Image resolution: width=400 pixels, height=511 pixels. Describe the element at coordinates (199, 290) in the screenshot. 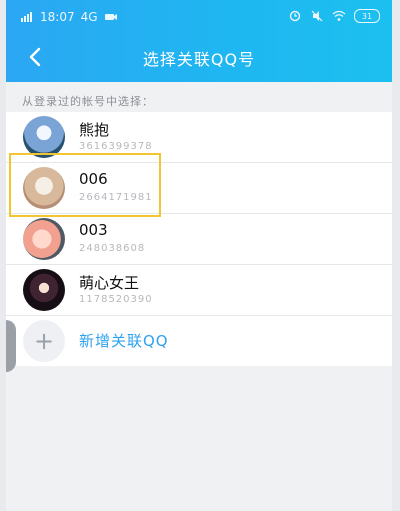

I see `account-row: 萌心女王 1178520390` at that location.